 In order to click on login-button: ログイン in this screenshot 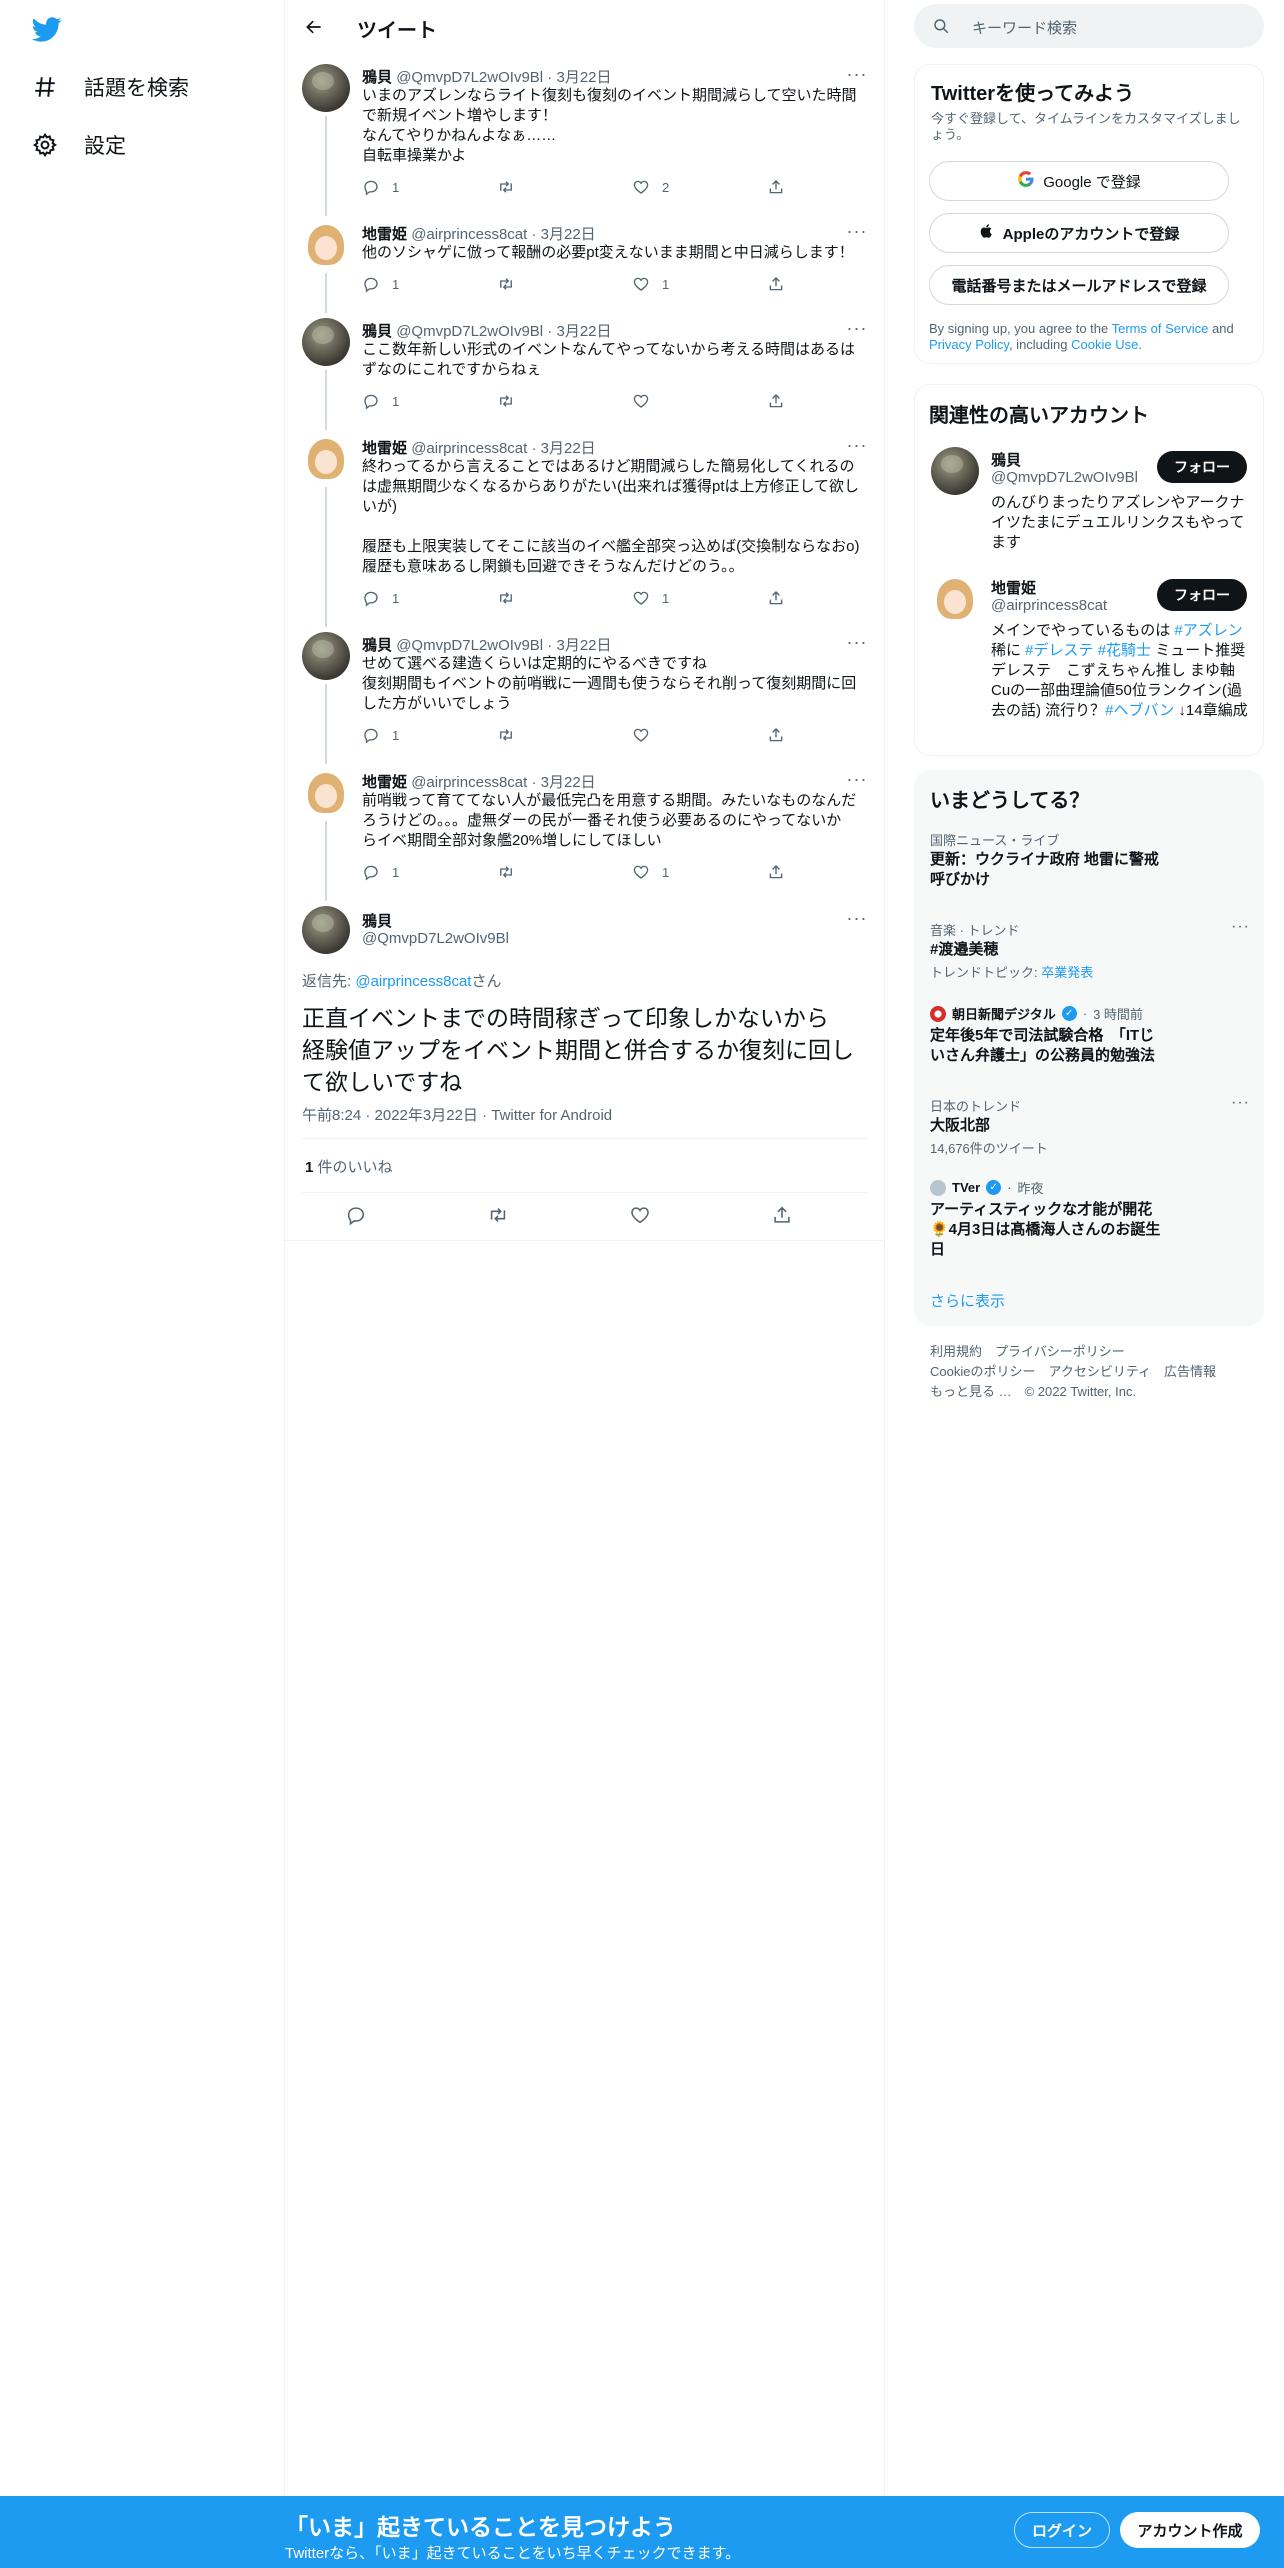, I will do `click(1062, 2530)`.